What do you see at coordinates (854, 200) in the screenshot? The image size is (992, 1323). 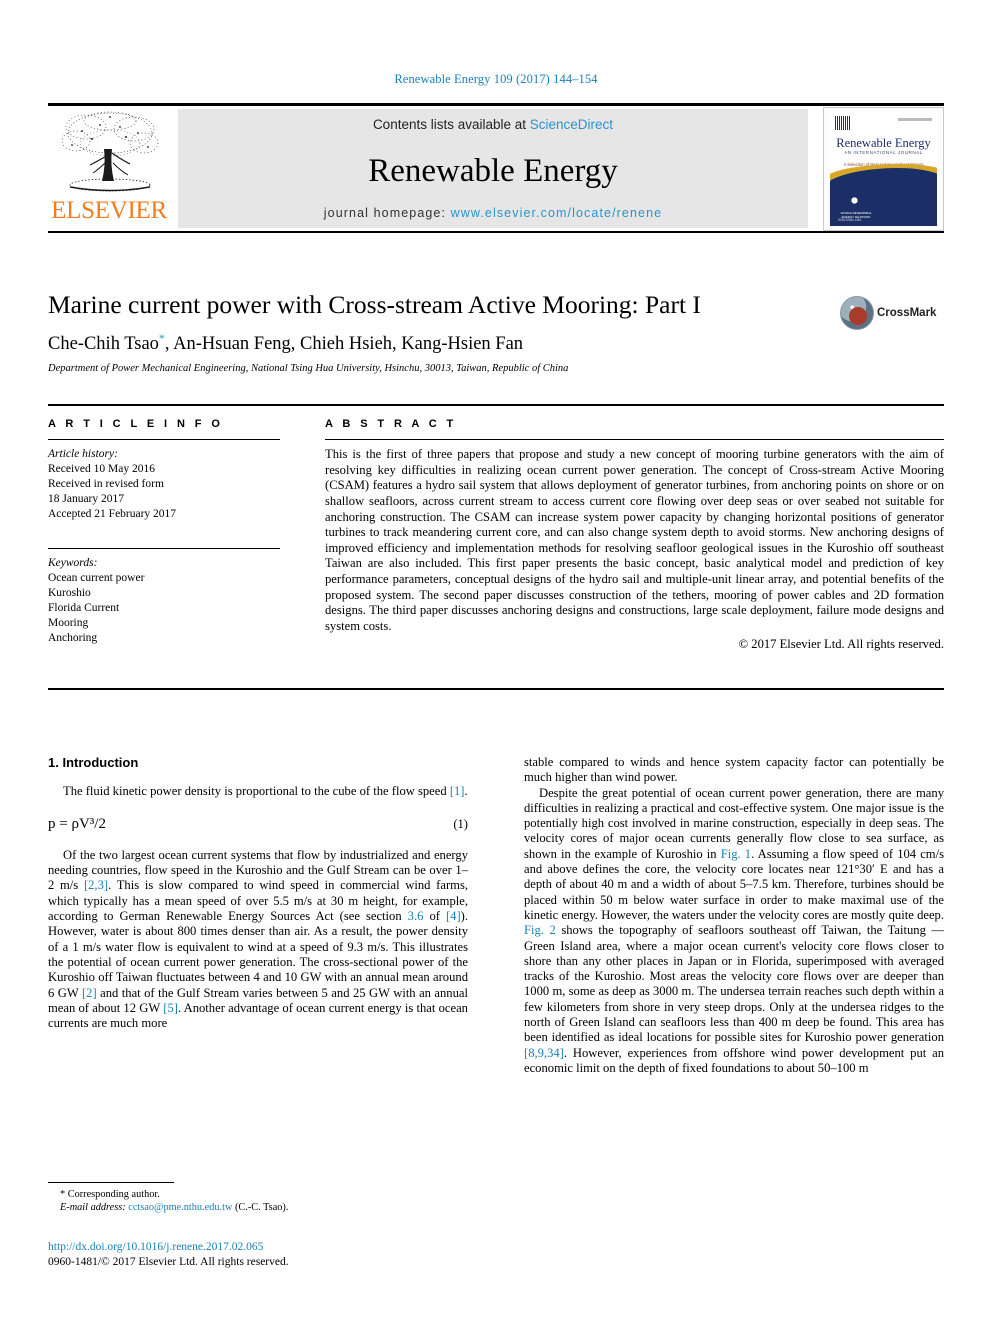 I see `cover-emblem-icon` at bounding box center [854, 200].